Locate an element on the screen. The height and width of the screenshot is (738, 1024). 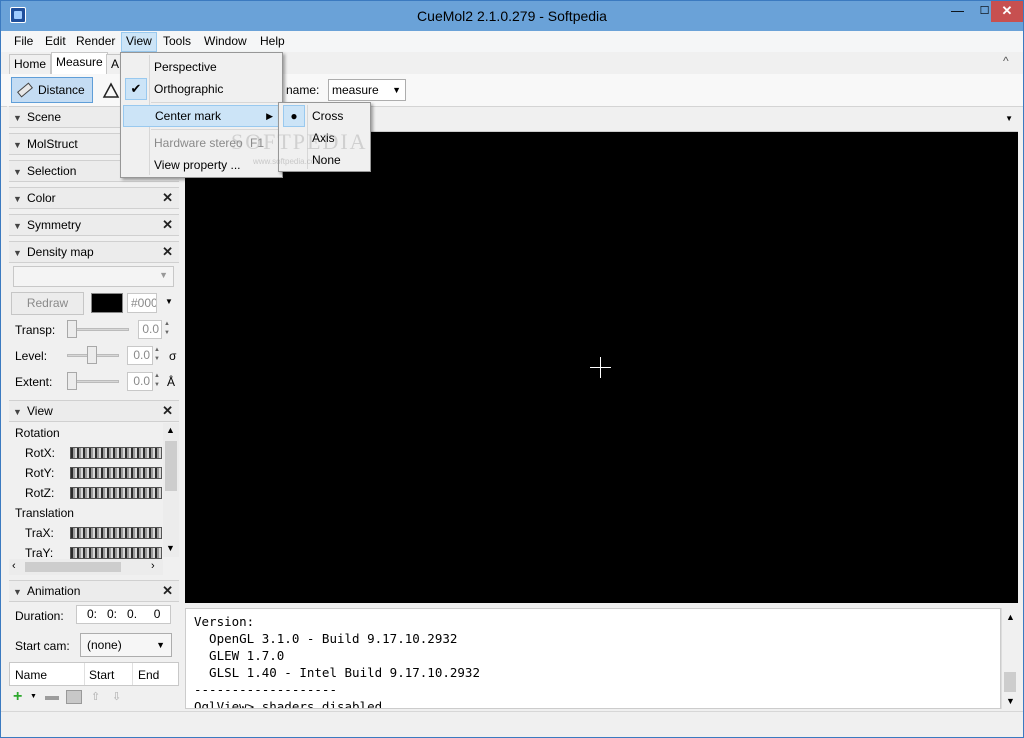
menu-item-orthographic: ✔ Orthographic is located at coordinates (201, 89).